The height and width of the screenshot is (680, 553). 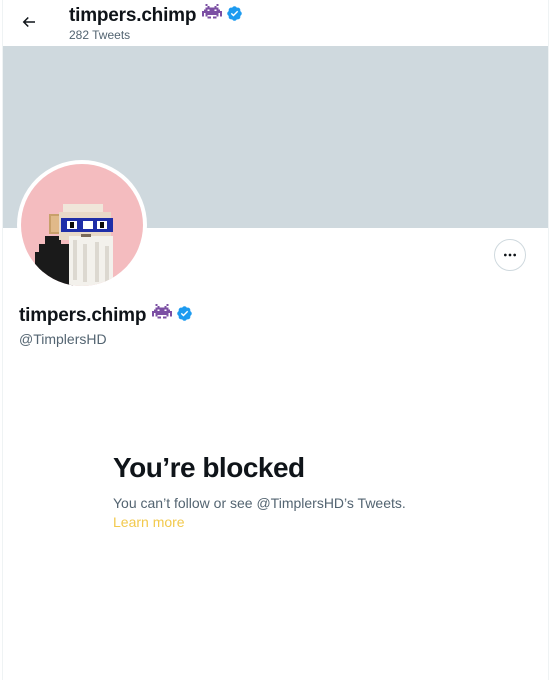 What do you see at coordinates (149, 522) in the screenshot?
I see `learn-more-link: Learn more` at bounding box center [149, 522].